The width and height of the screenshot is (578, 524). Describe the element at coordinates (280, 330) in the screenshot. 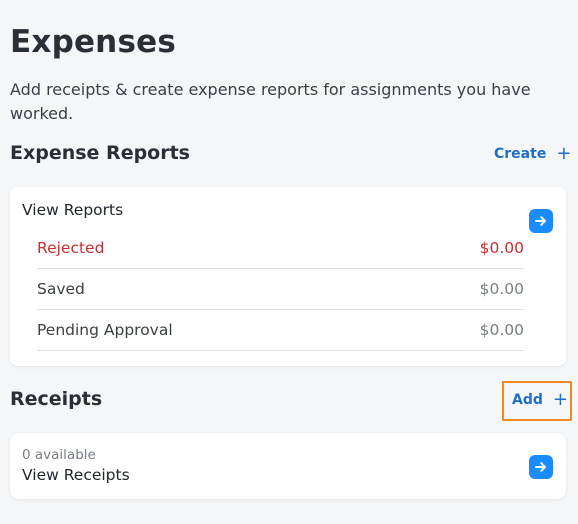

I see `report-row-pending-approval: Pending Approval $0.00` at that location.